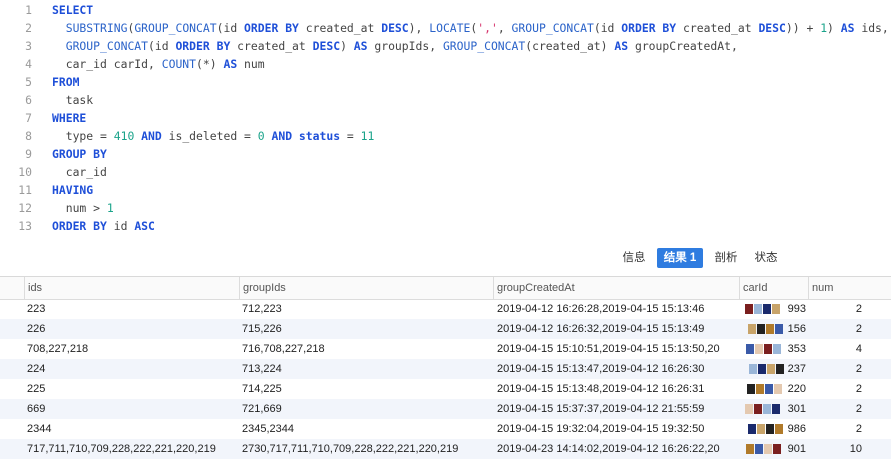 Image resolution: width=891 pixels, height=466 pixels. What do you see at coordinates (367, 136) in the screenshot?
I see `code-token: 11` at bounding box center [367, 136].